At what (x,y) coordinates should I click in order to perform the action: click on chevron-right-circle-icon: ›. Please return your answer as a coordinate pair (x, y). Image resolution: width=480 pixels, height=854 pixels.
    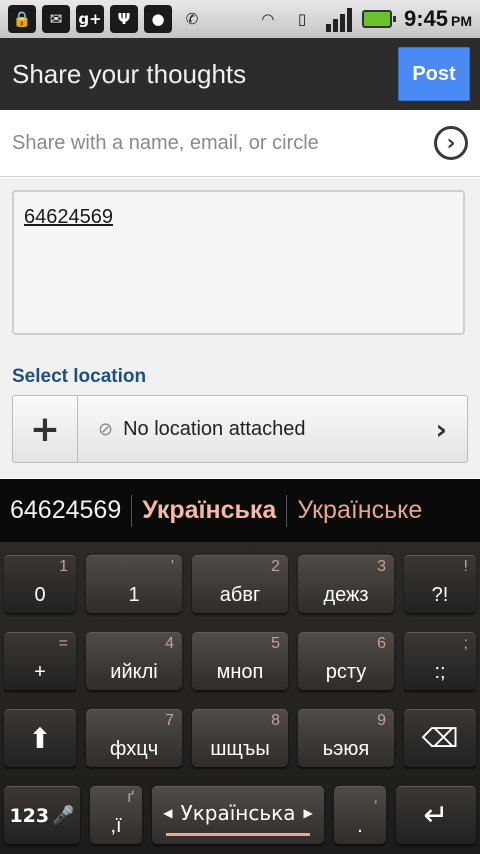
    Looking at the image, I should click on (451, 143).